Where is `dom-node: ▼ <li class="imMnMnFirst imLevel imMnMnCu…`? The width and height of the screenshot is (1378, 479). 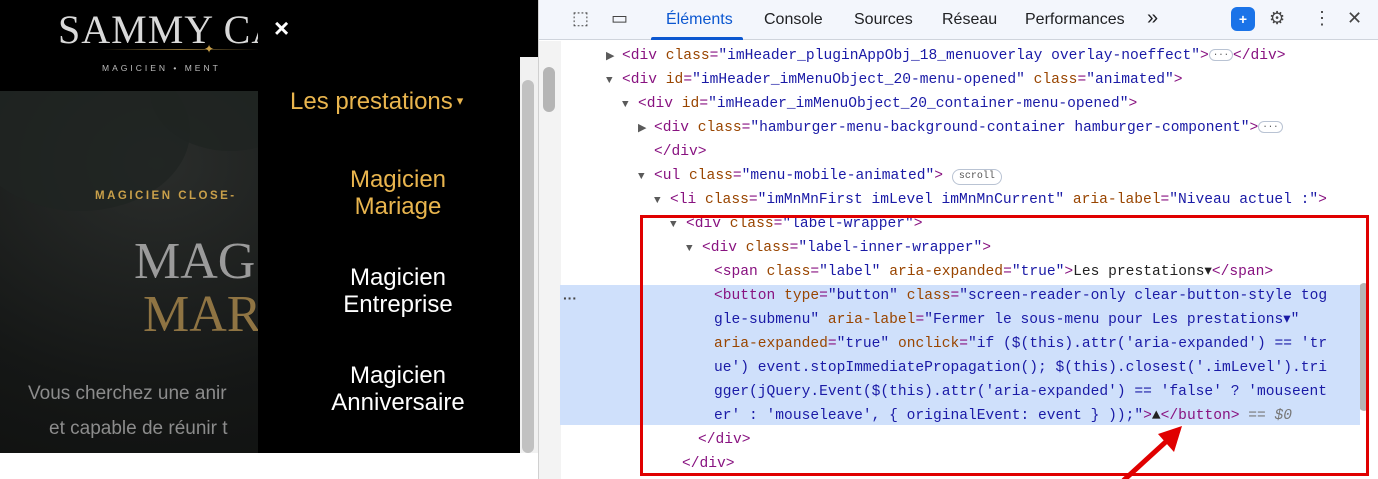
dom-node: ▼ <li class="imMnMnFirst imLevel imMnMnCu… is located at coordinates (990, 200).